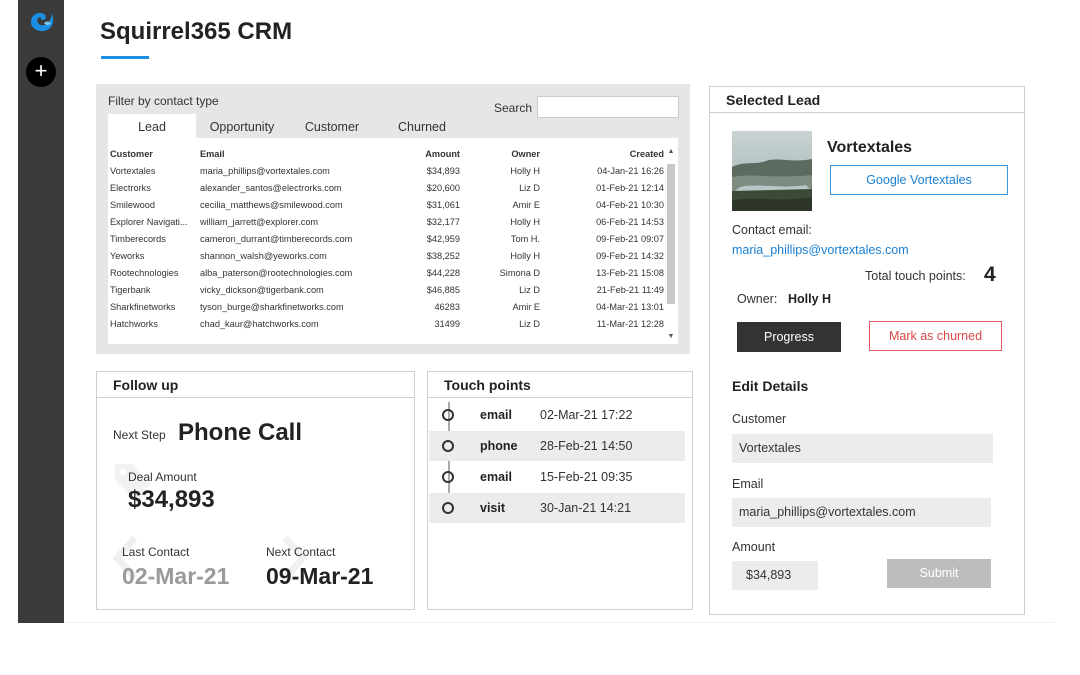 Image resolution: width=1080 pixels, height=675 pixels. What do you see at coordinates (630, 289) in the screenshot?
I see `cell-created: 21-Feb-21 11:49` at bounding box center [630, 289].